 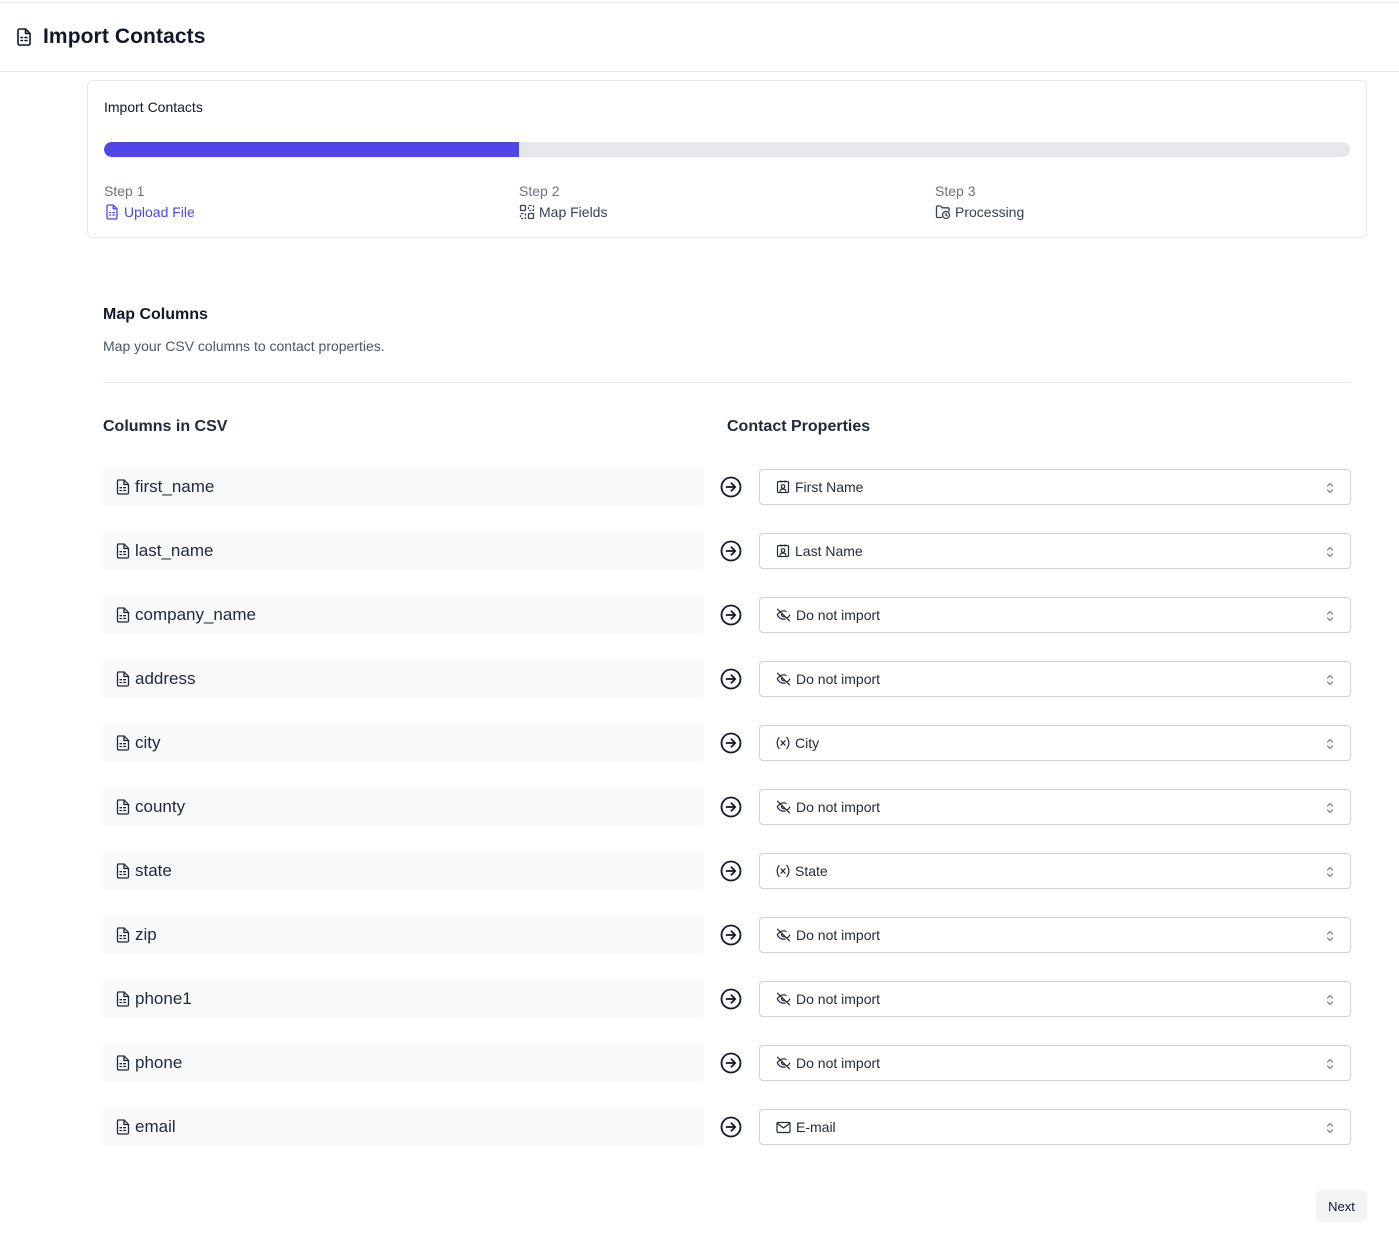 What do you see at coordinates (727, 883) in the screenshot?
I see `mapping-row: state State` at bounding box center [727, 883].